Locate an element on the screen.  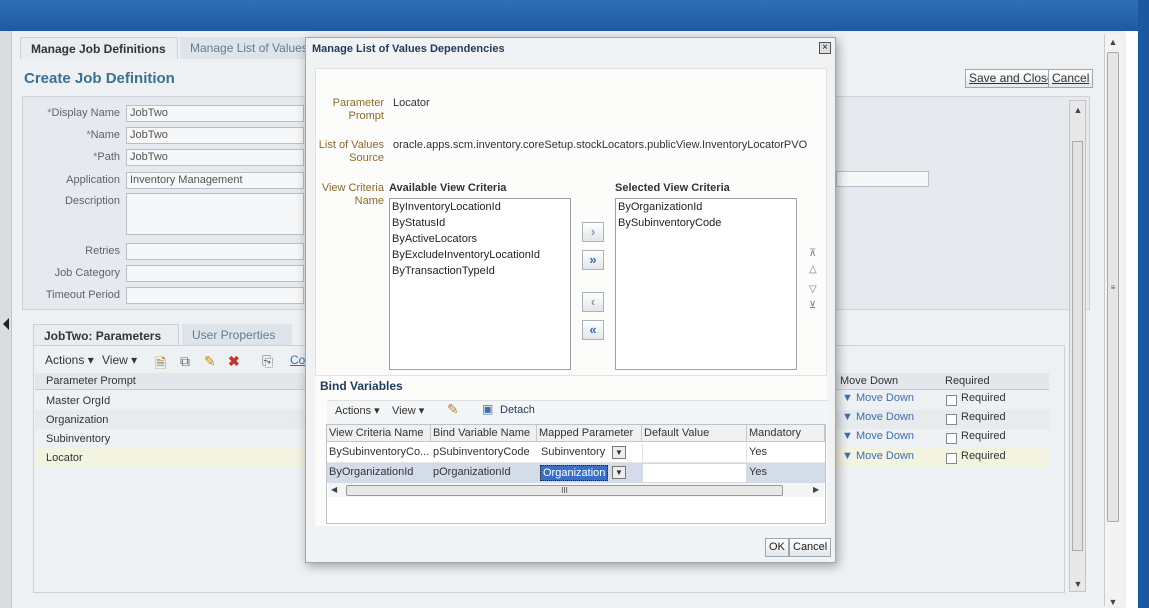
tab-manage-job-definitions: Manage Job Definitions is located at coordinates (99, 48).